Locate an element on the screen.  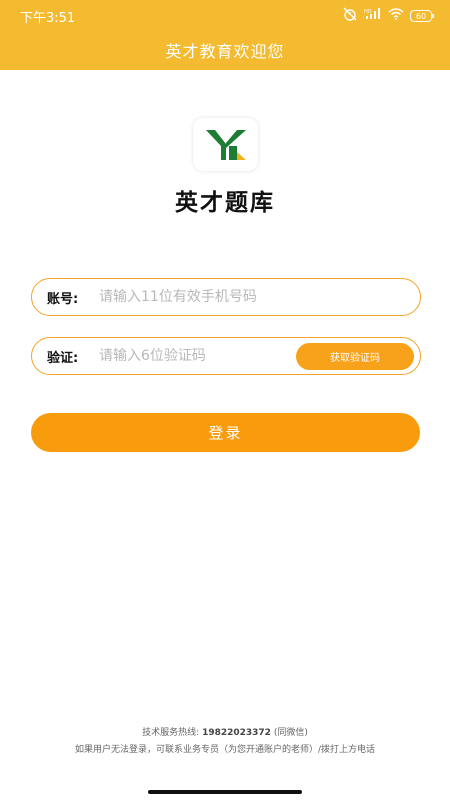
battery-icon: 60 is located at coordinates (422, 16).